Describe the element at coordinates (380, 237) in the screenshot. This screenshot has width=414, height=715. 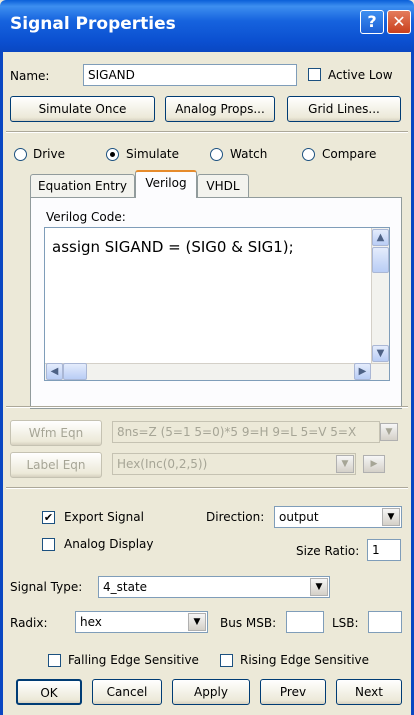
I see `scroll-up-icon: ▲` at that location.